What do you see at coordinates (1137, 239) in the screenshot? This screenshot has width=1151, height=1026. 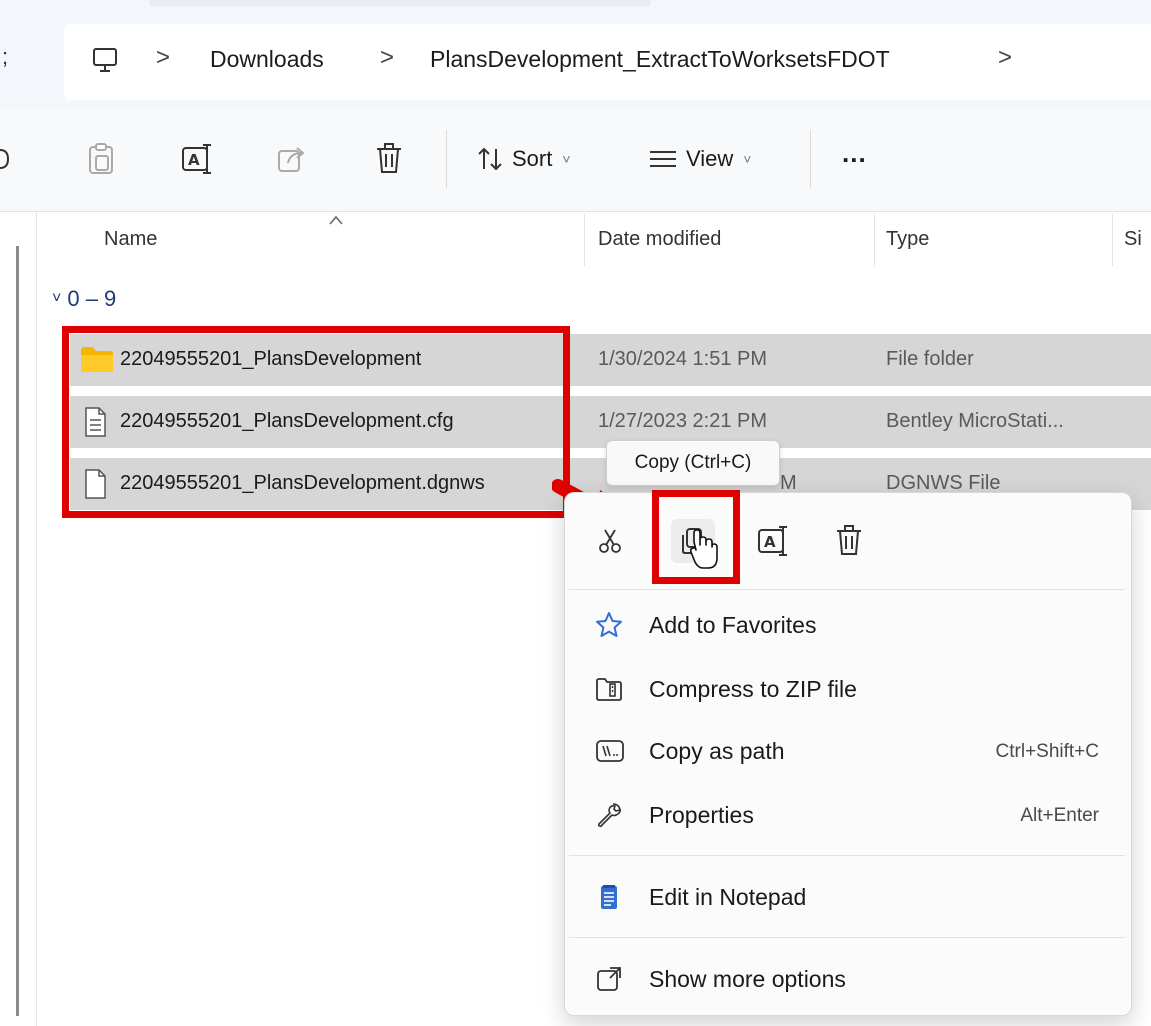 I see `column-header-size: Si` at bounding box center [1137, 239].